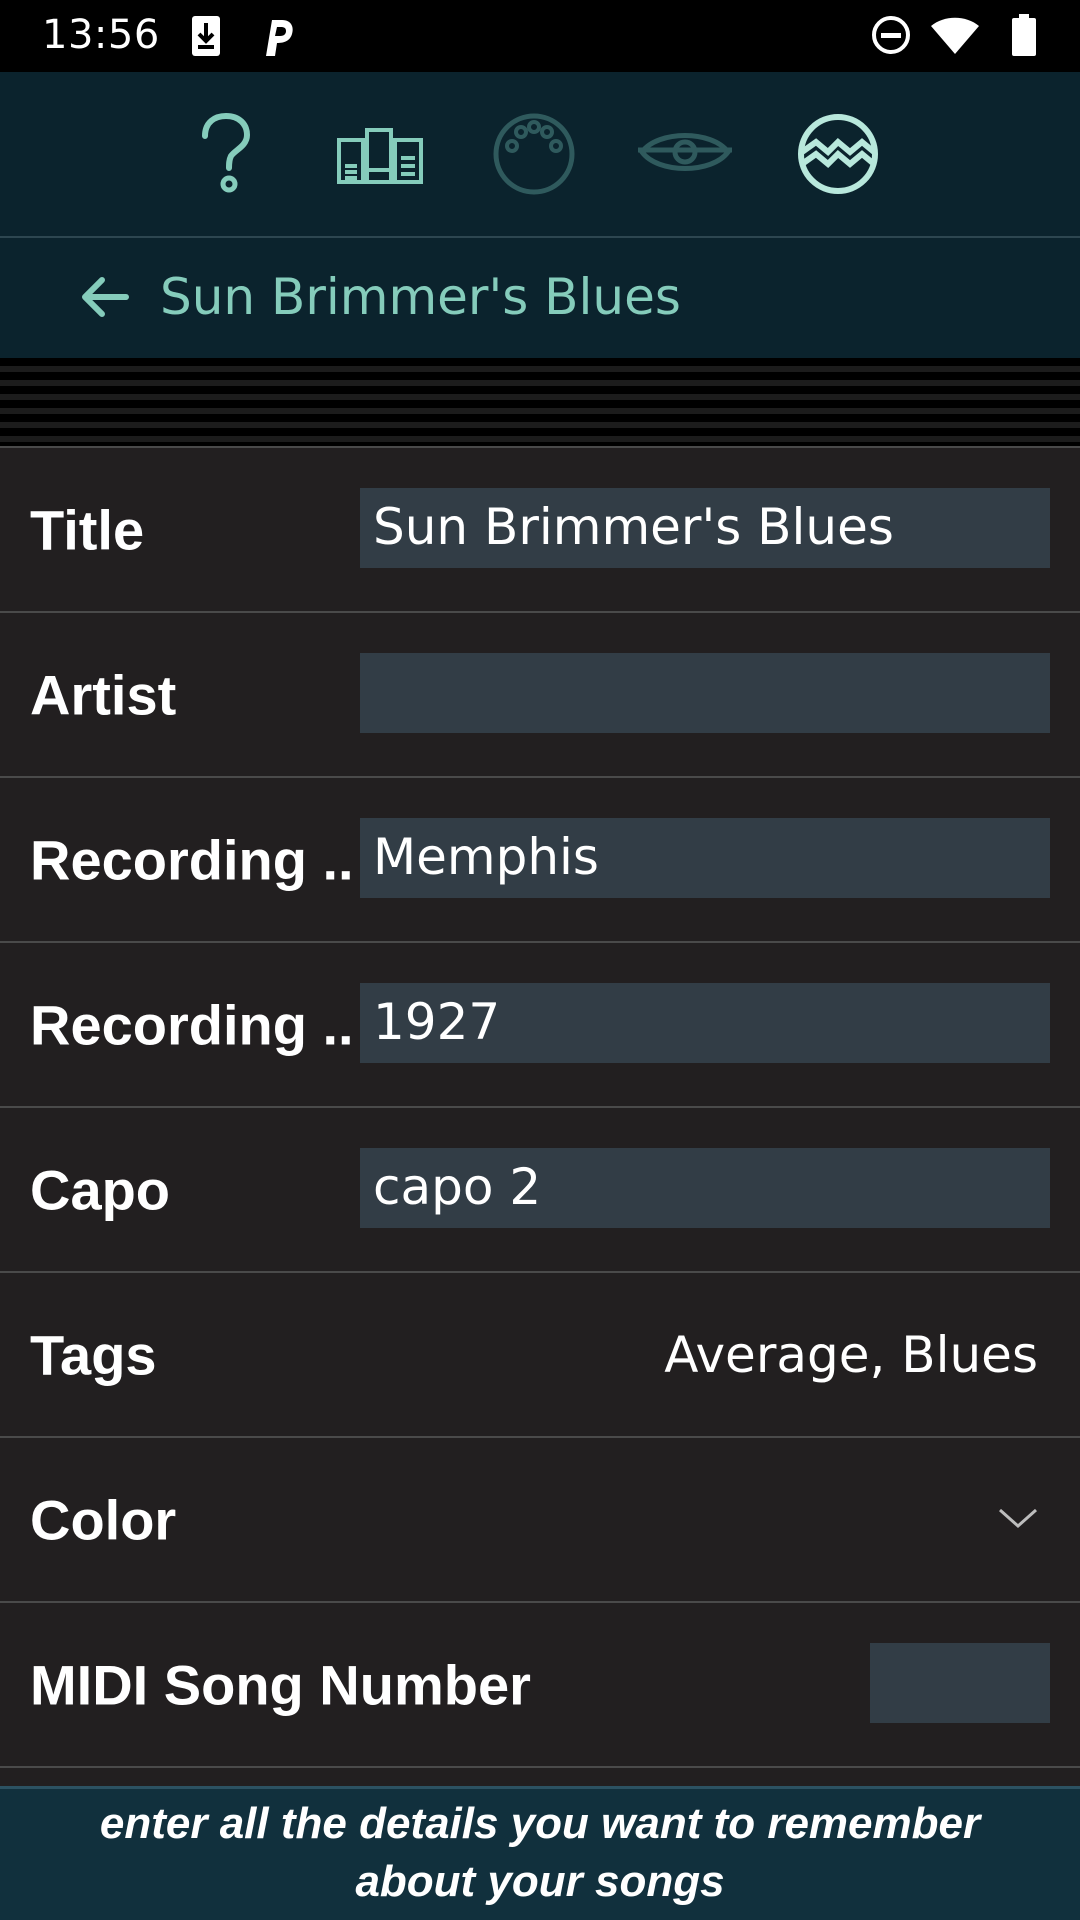 This screenshot has width=1080, height=1920. What do you see at coordinates (105, 297) in the screenshot?
I see `back-arrow-icon` at bounding box center [105, 297].